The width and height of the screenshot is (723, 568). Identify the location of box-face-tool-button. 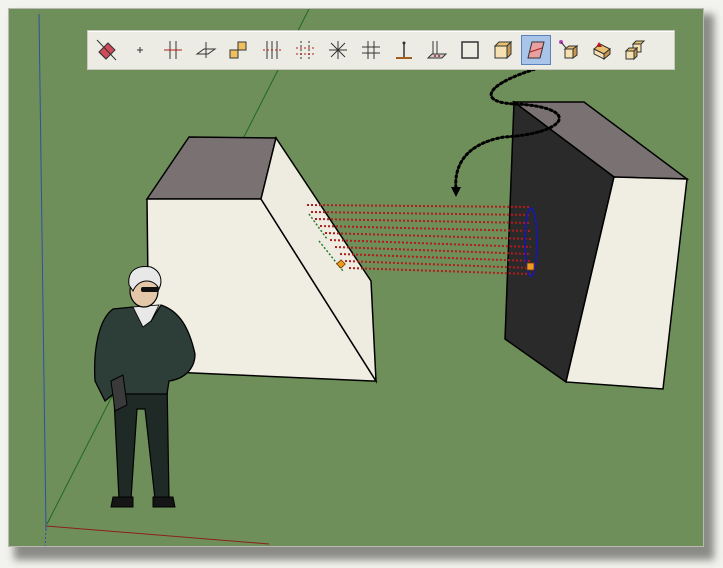
(503, 50).